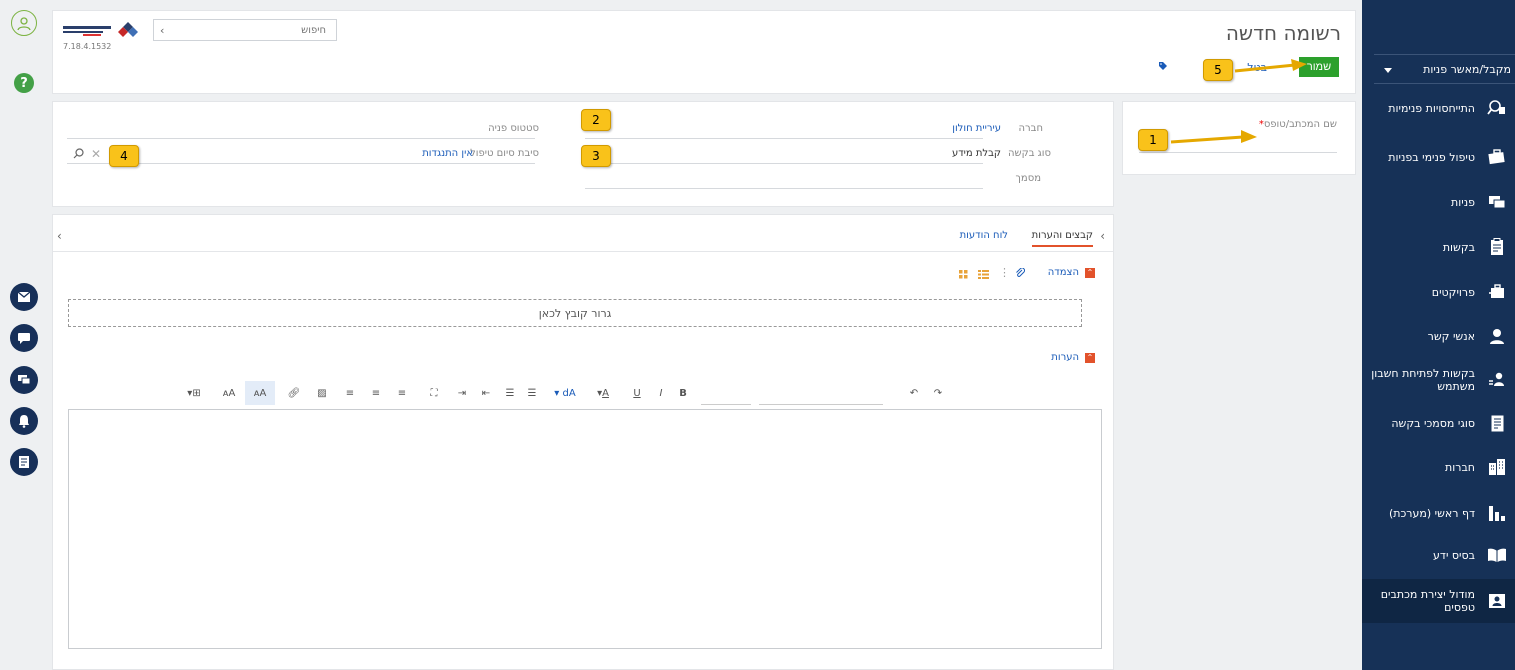 The height and width of the screenshot is (670, 1515). What do you see at coordinates (350, 393) in the screenshot?
I see `align-right-icon: ≡` at bounding box center [350, 393].